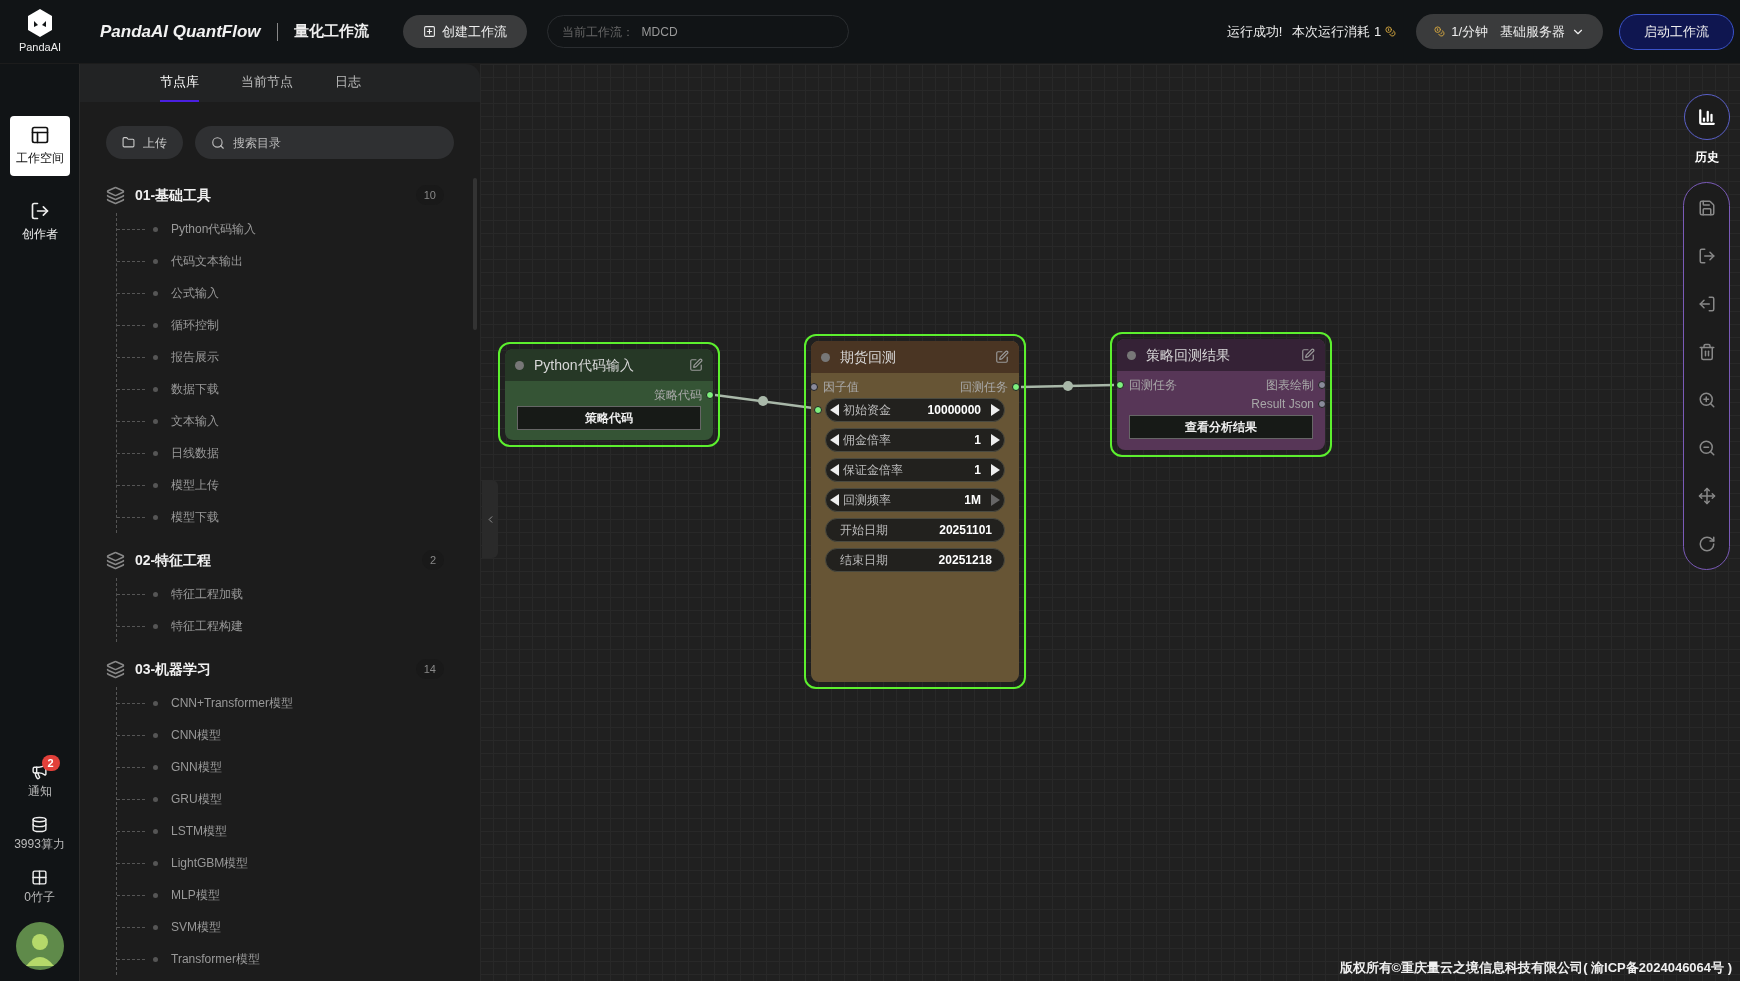  Describe the element at coordinates (195, 485) in the screenshot. I see `tree-item: 模型上传` at that location.